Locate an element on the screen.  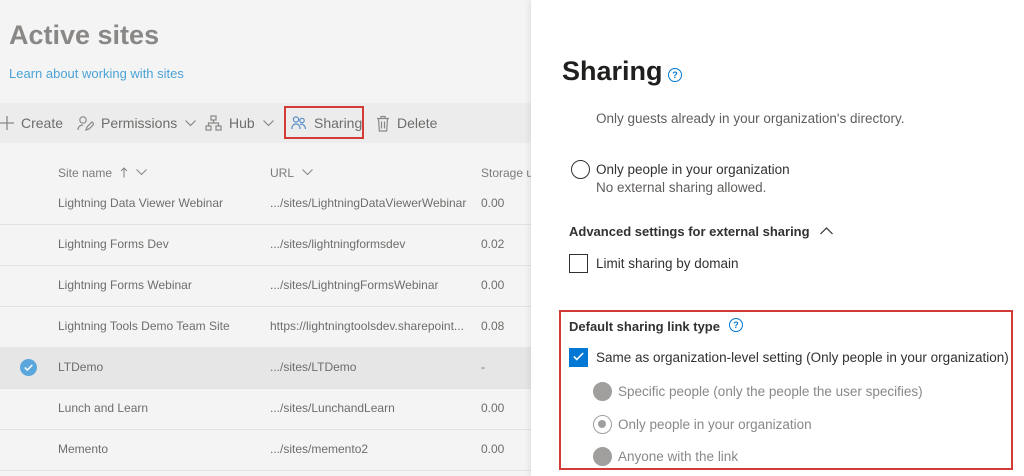
panel-title: Sharing is located at coordinates (612, 71).